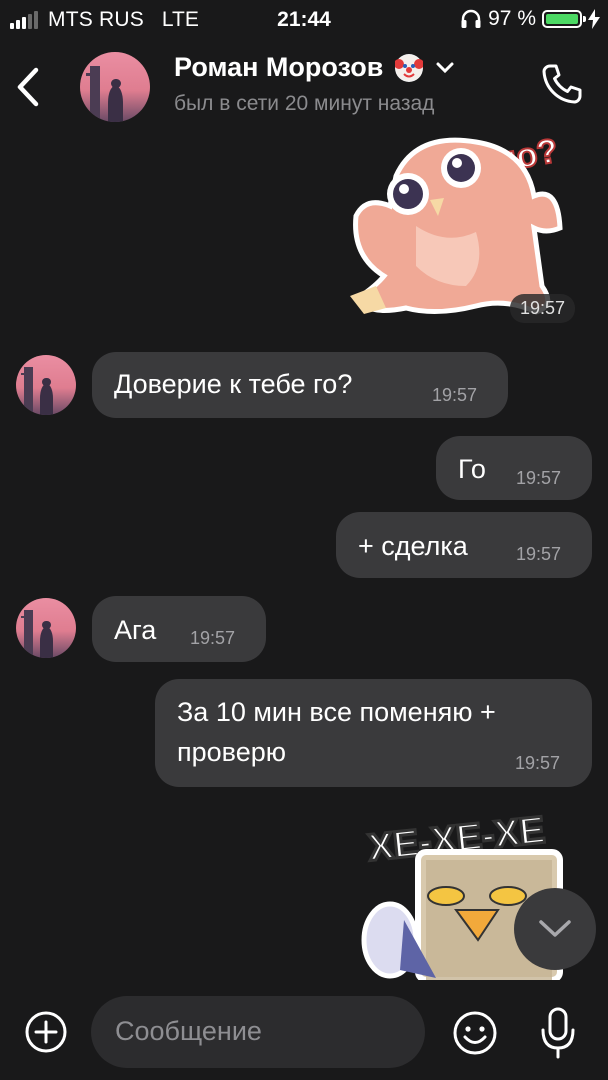 The image size is (608, 1080). I want to click on outgoing-message-bubble: + сделка 19:57, so click(464, 545).